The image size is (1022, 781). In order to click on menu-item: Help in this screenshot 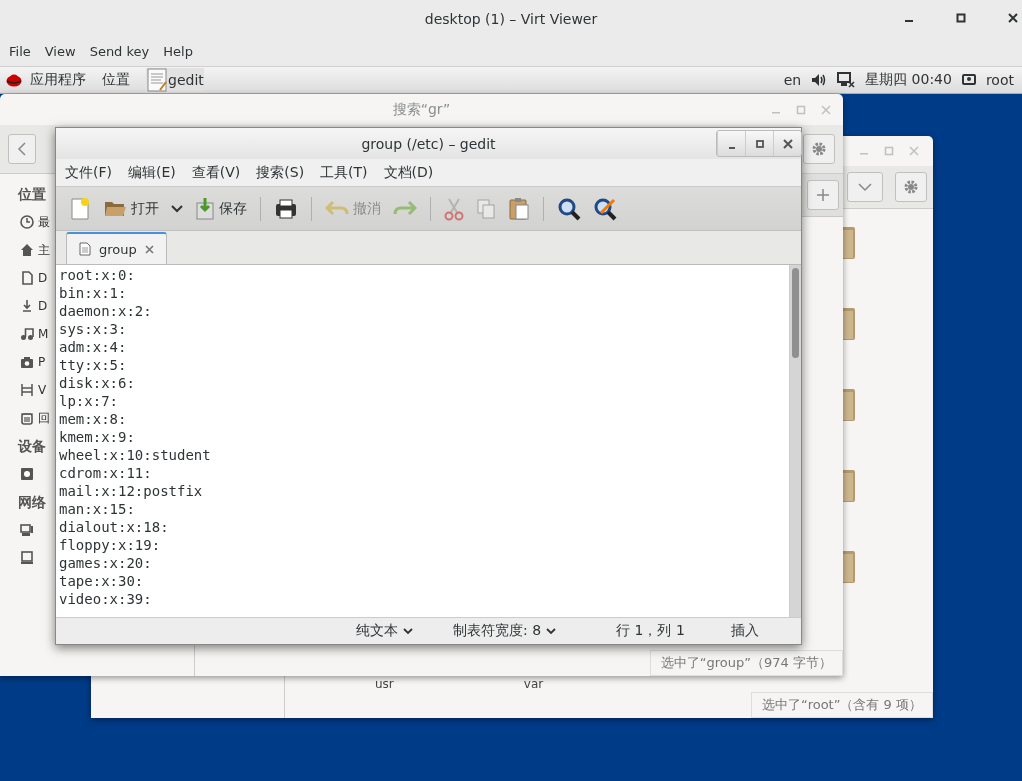, I will do `click(178, 51)`.